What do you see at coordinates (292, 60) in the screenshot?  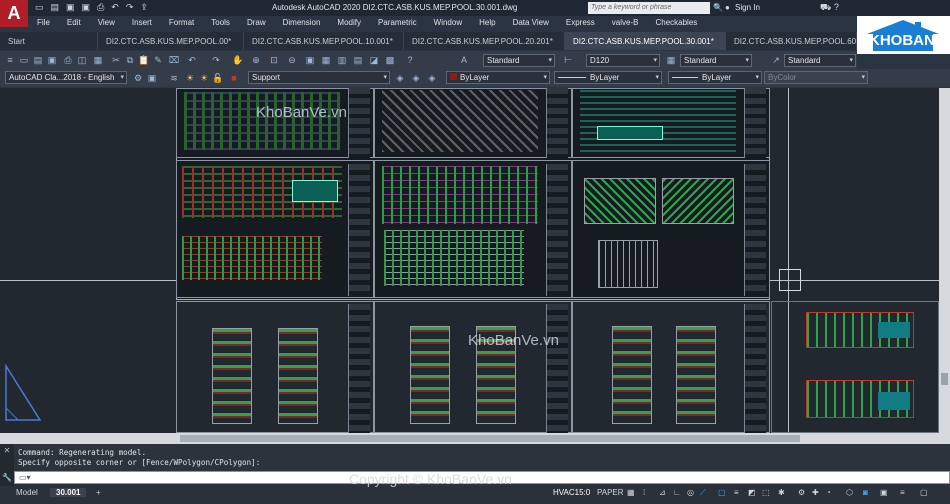 I see `zoom-previous-icon: ⊖` at bounding box center [292, 60].